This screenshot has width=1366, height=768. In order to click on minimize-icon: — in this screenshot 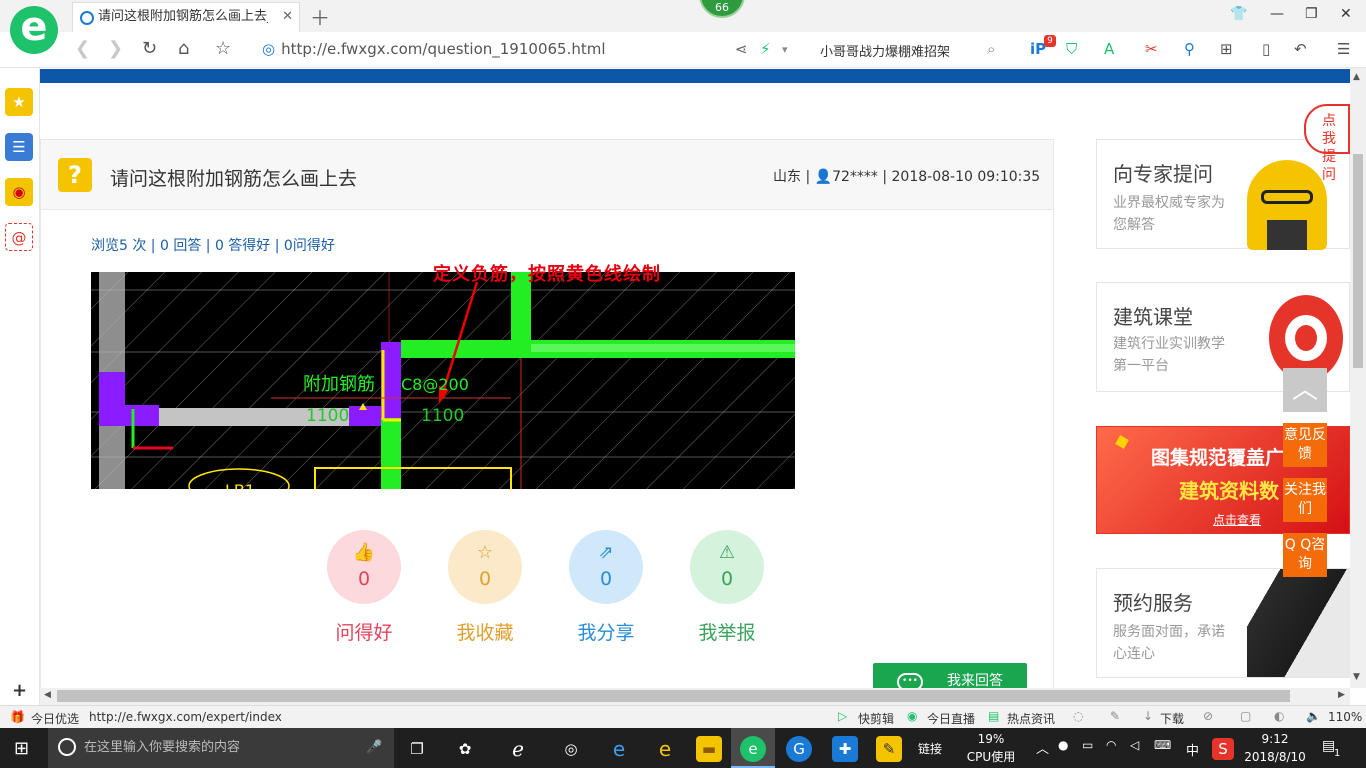, I will do `click(1277, 14)`.